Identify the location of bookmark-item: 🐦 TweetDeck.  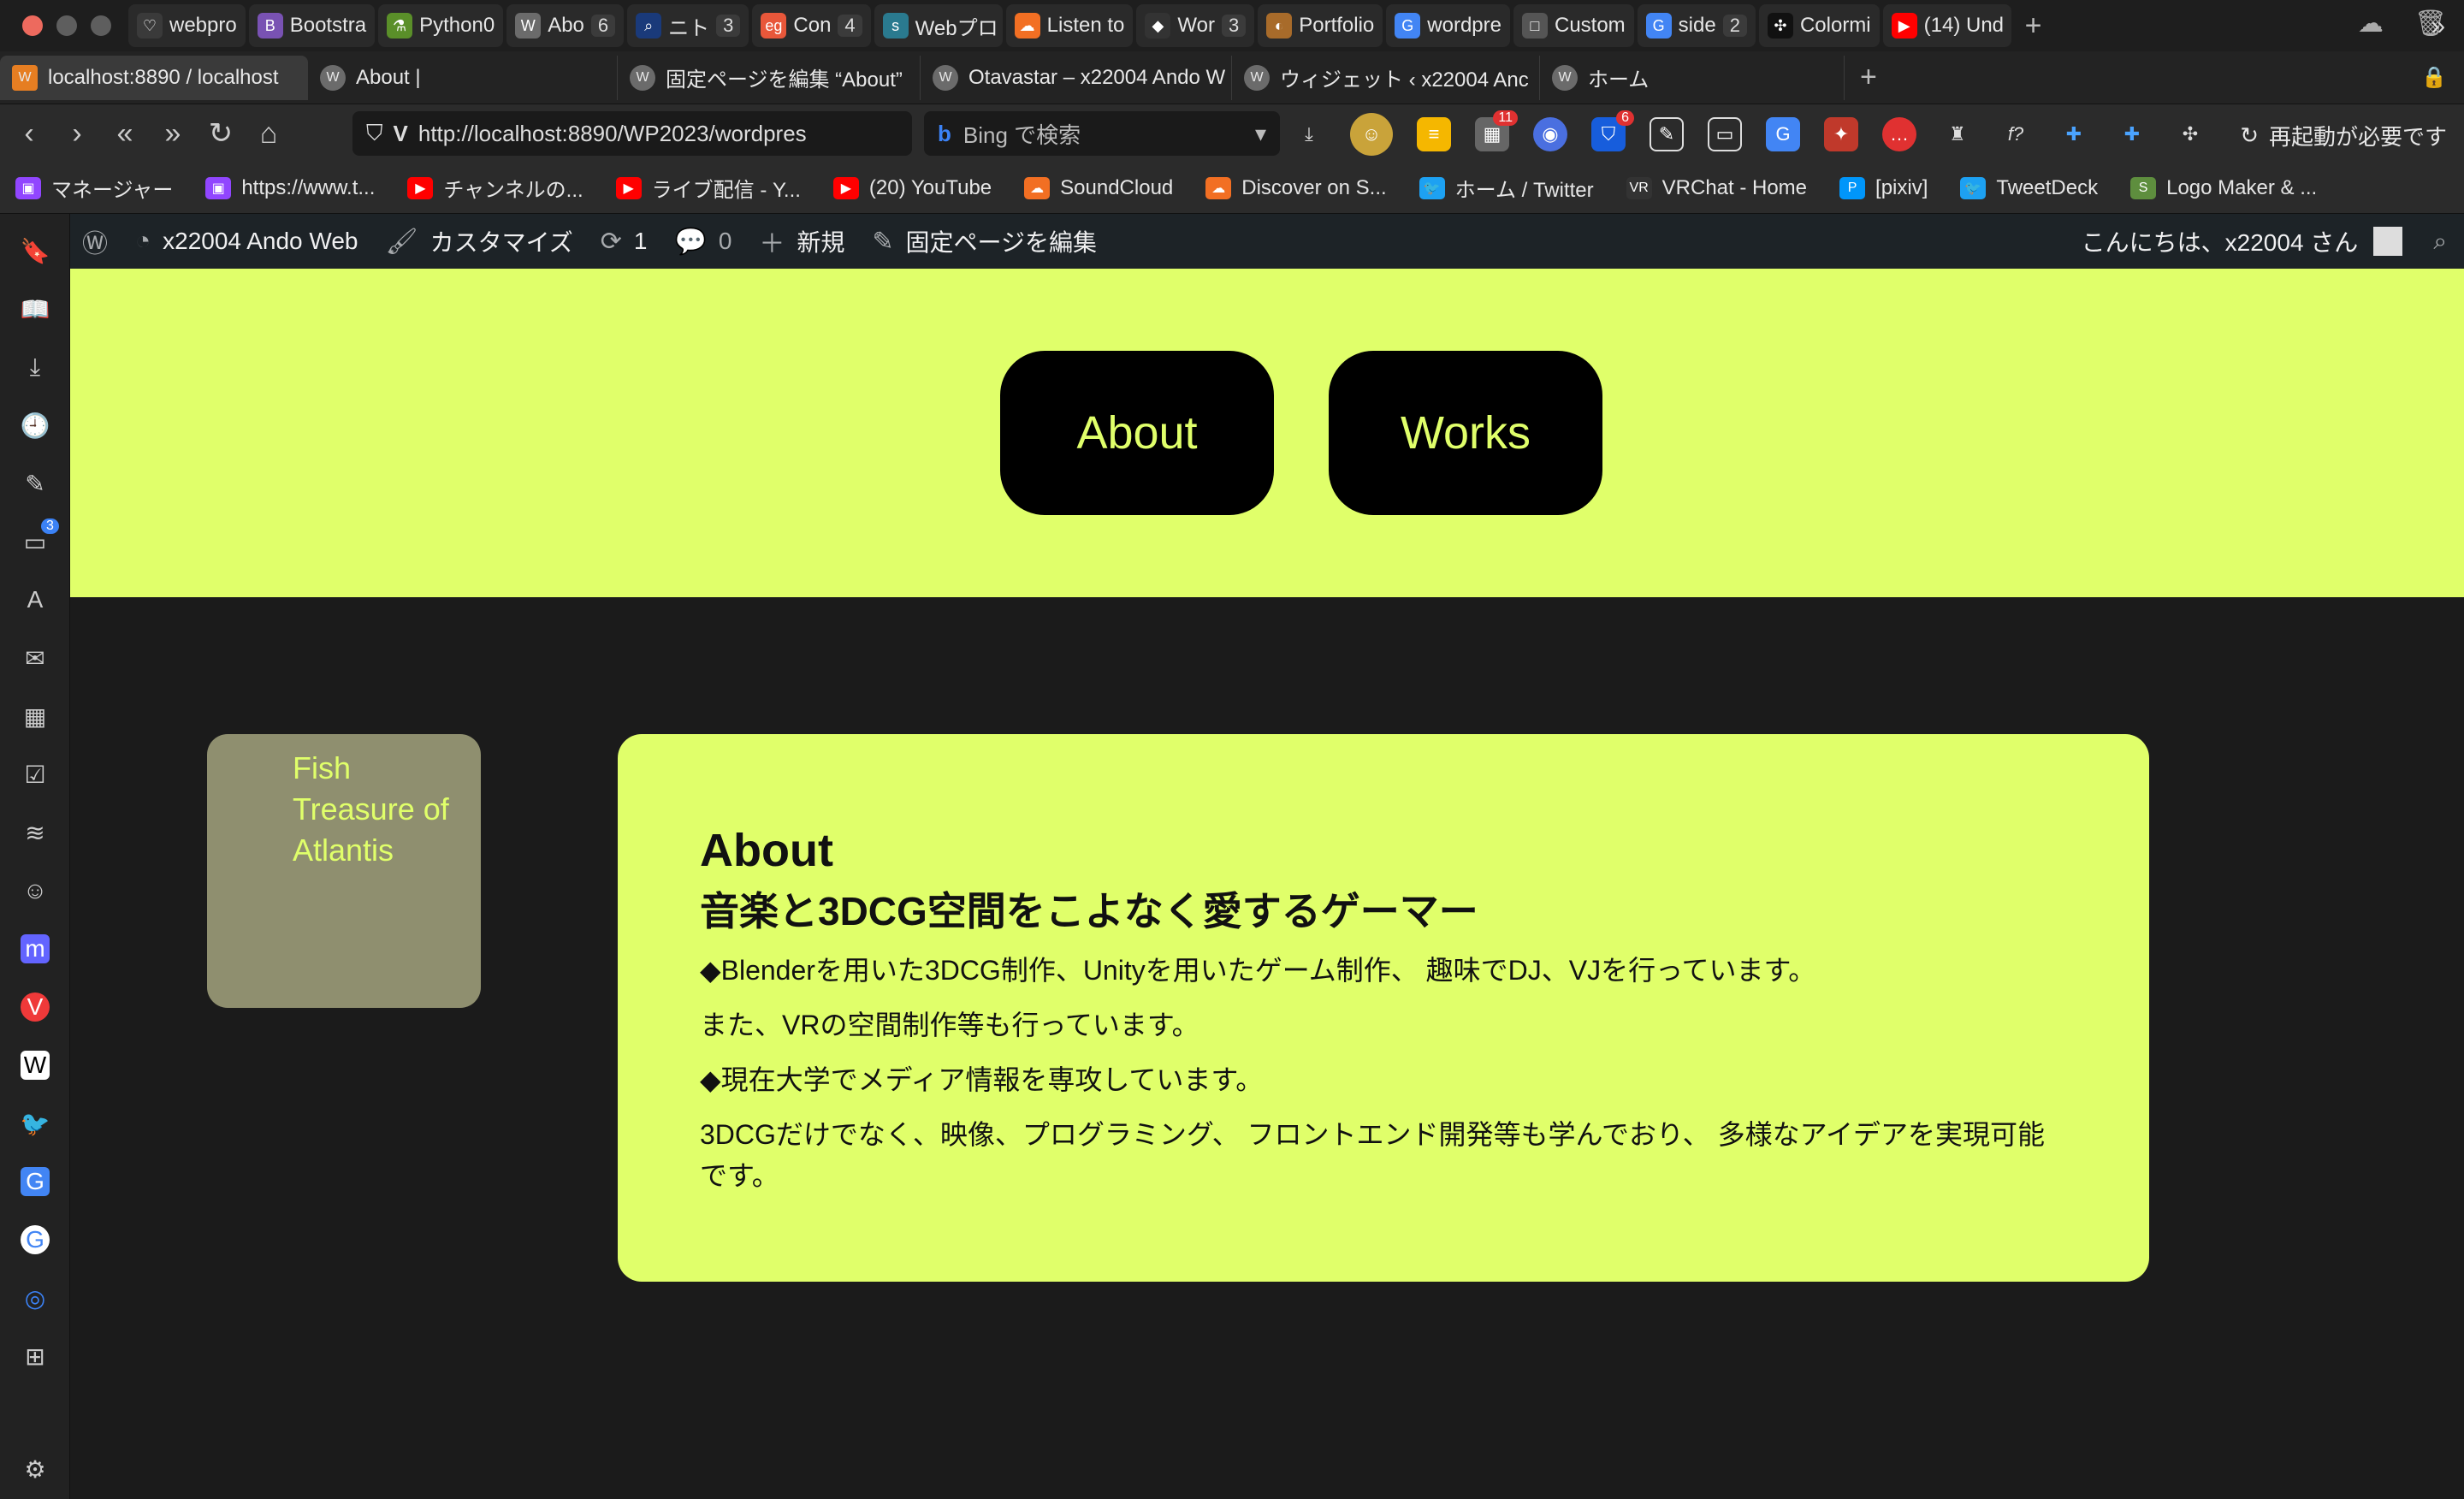
(2029, 188).